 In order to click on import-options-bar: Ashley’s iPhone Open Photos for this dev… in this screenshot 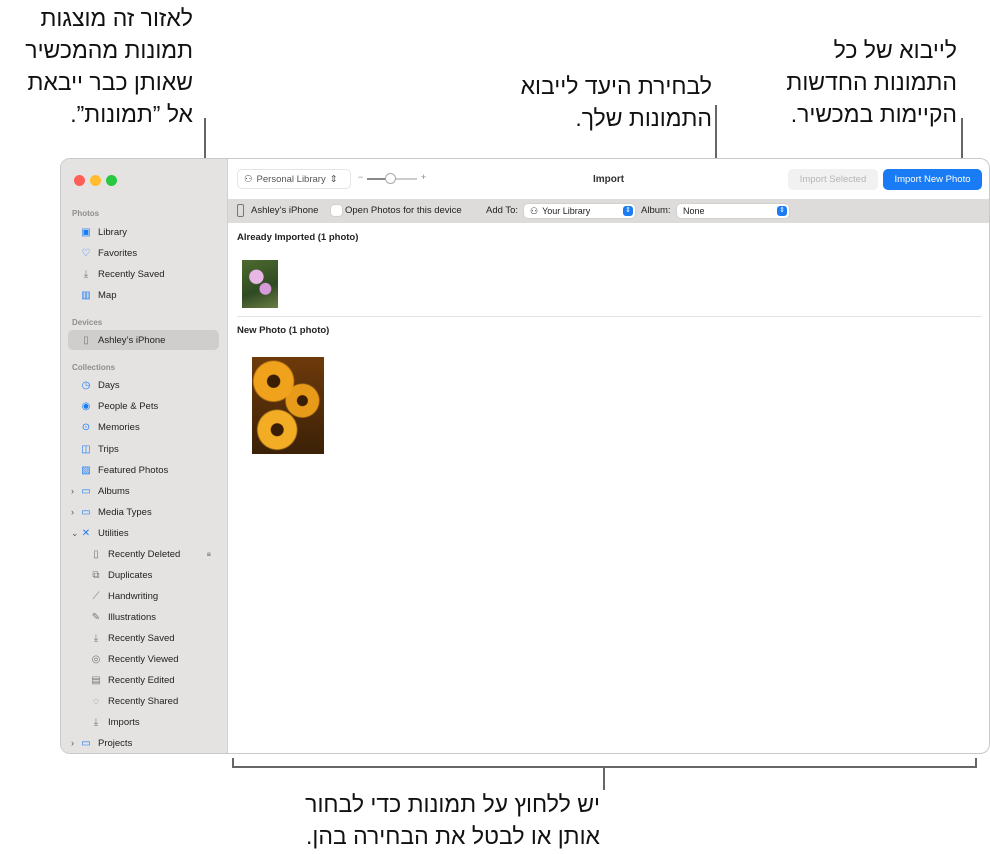, I will do `click(608, 211)`.